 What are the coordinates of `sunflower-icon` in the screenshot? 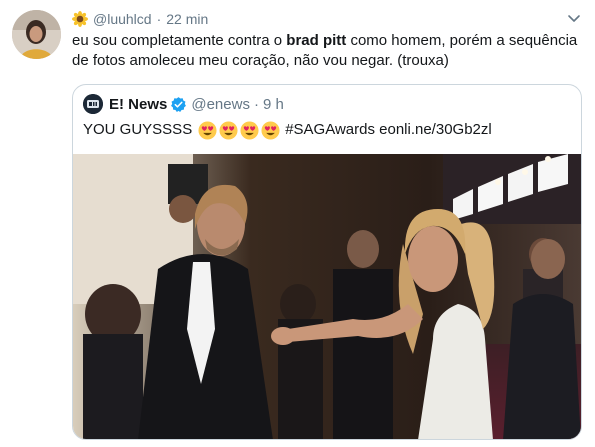 It's located at (80, 19).